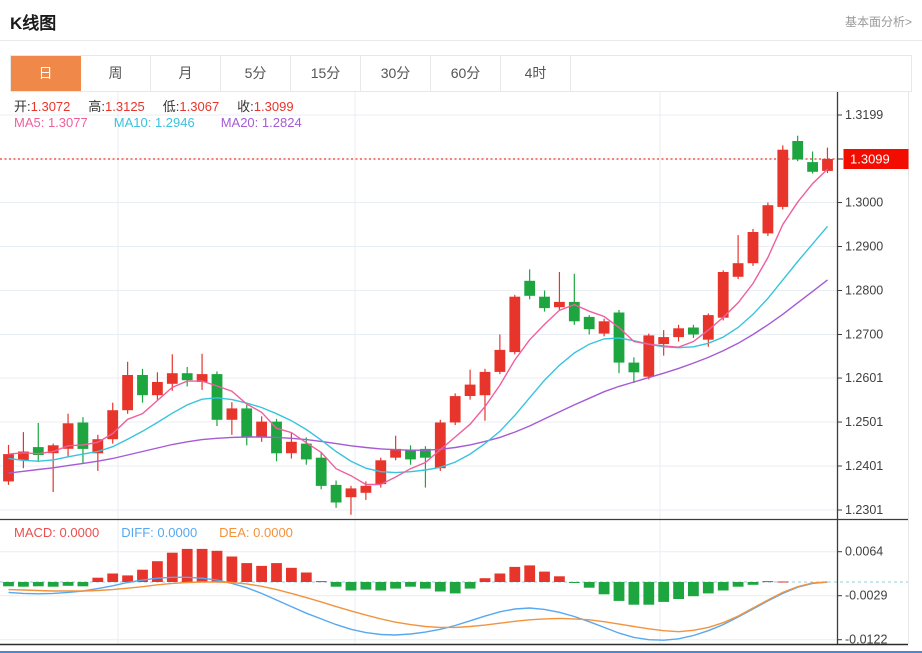 The height and width of the screenshot is (653, 922). I want to click on macd-histogram, so click(396, 576).